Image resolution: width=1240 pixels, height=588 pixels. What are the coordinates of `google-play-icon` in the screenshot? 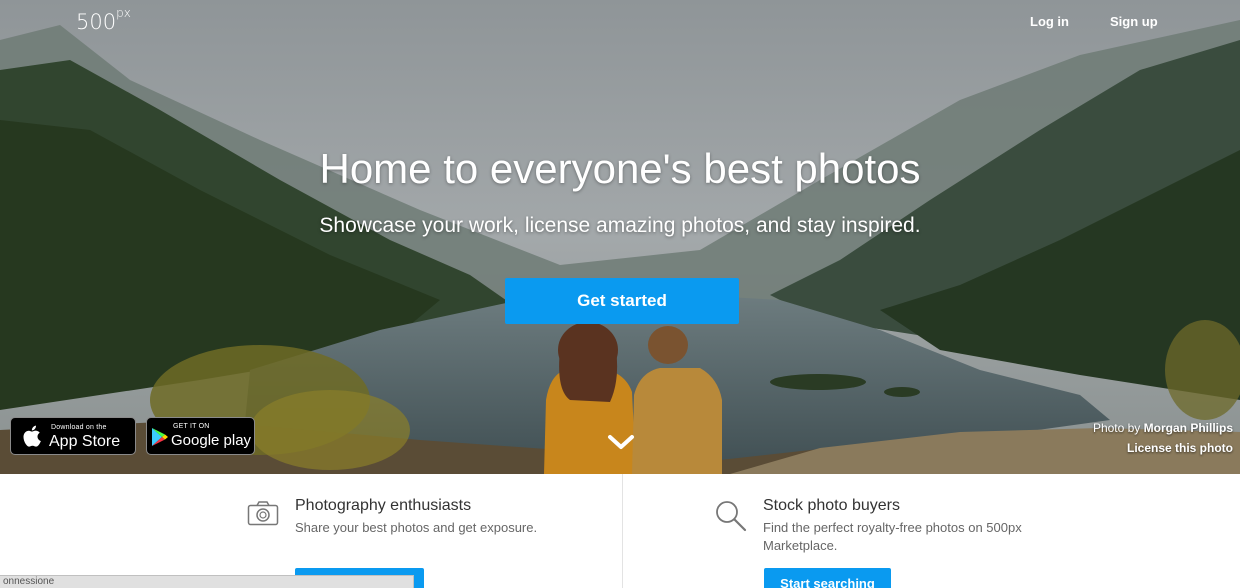 It's located at (160, 437).